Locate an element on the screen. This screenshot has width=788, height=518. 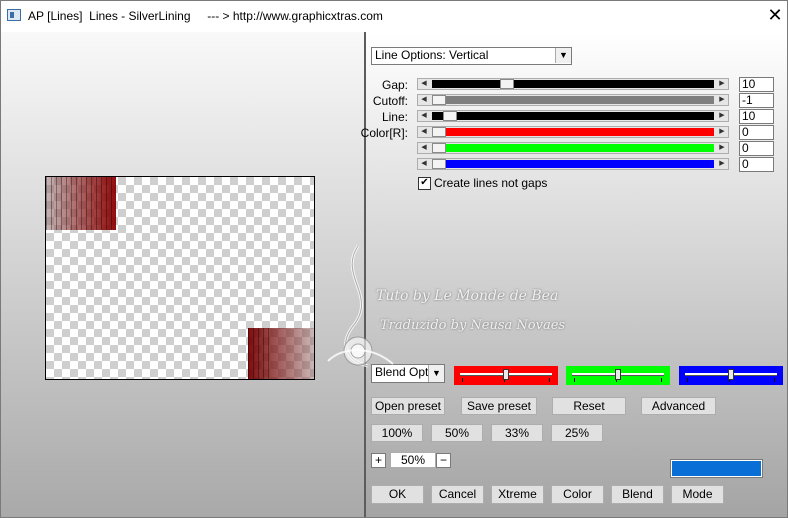
slider-0: ◀ ▶ is located at coordinates (573, 84).